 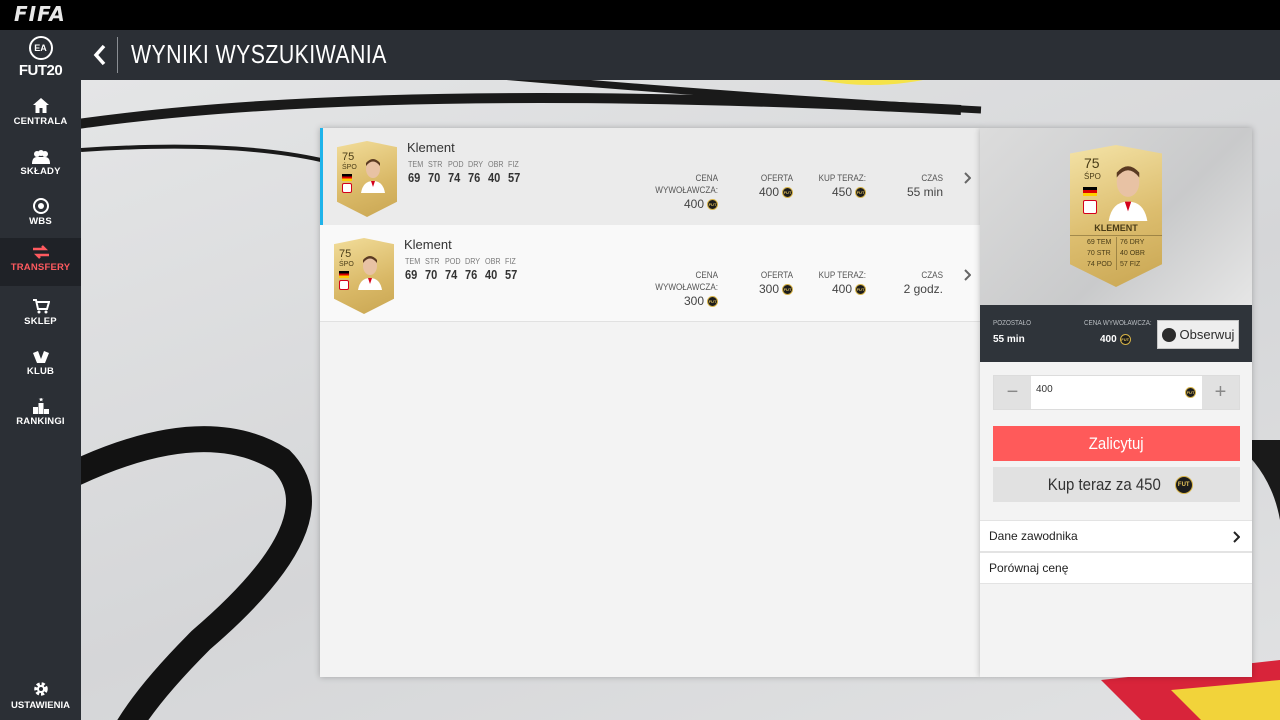 I want to click on player-card-mini: 75 ŚPO, so click(x=367, y=179).